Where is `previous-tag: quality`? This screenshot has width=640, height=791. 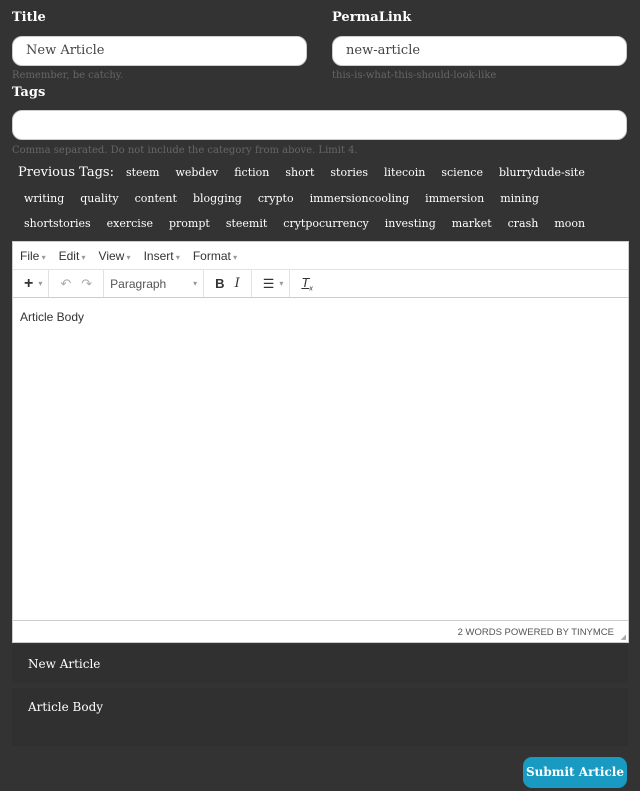
previous-tag: quality is located at coordinates (99, 199).